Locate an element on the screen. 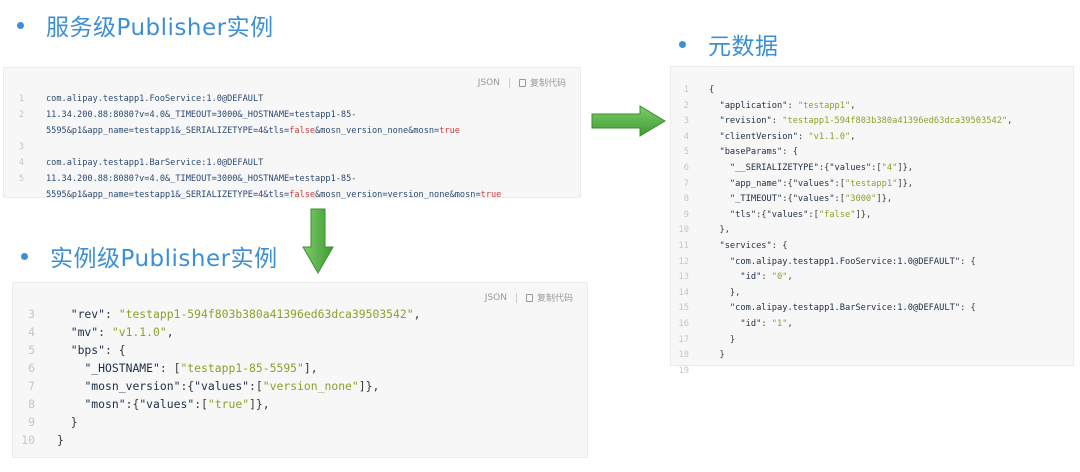 This screenshot has width=1080, height=472. code-token: "mv" is located at coordinates (84, 332).